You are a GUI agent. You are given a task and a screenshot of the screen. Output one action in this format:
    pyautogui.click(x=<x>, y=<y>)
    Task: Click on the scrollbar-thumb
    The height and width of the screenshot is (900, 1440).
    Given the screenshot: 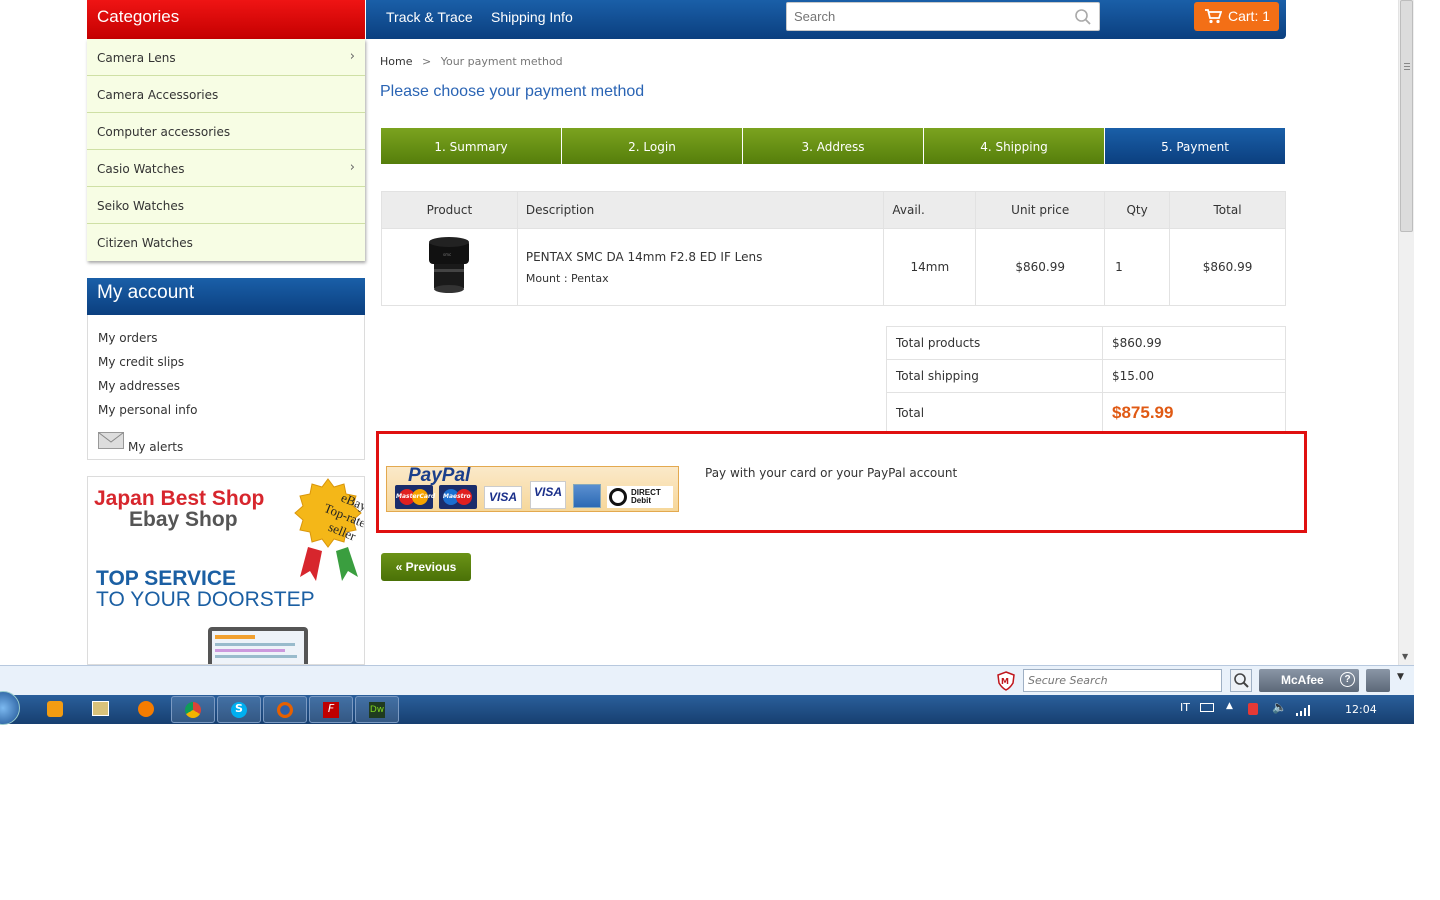 What is the action you would take?
    pyautogui.click(x=1406, y=116)
    